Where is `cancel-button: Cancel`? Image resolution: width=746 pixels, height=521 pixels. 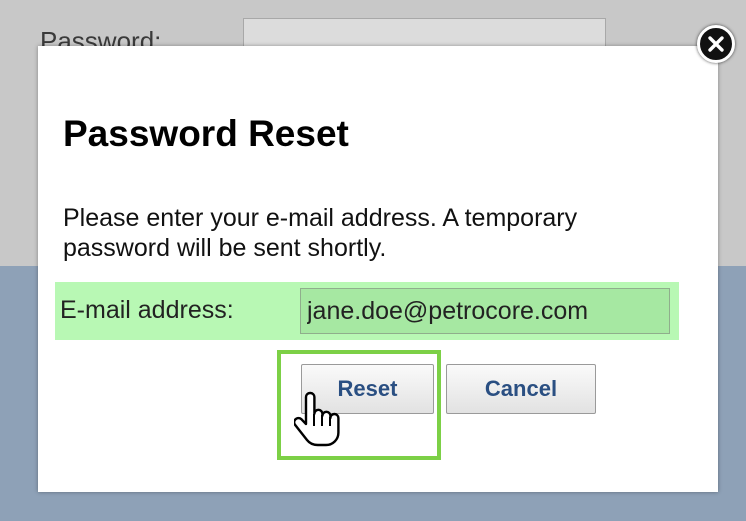
cancel-button: Cancel is located at coordinates (521, 389).